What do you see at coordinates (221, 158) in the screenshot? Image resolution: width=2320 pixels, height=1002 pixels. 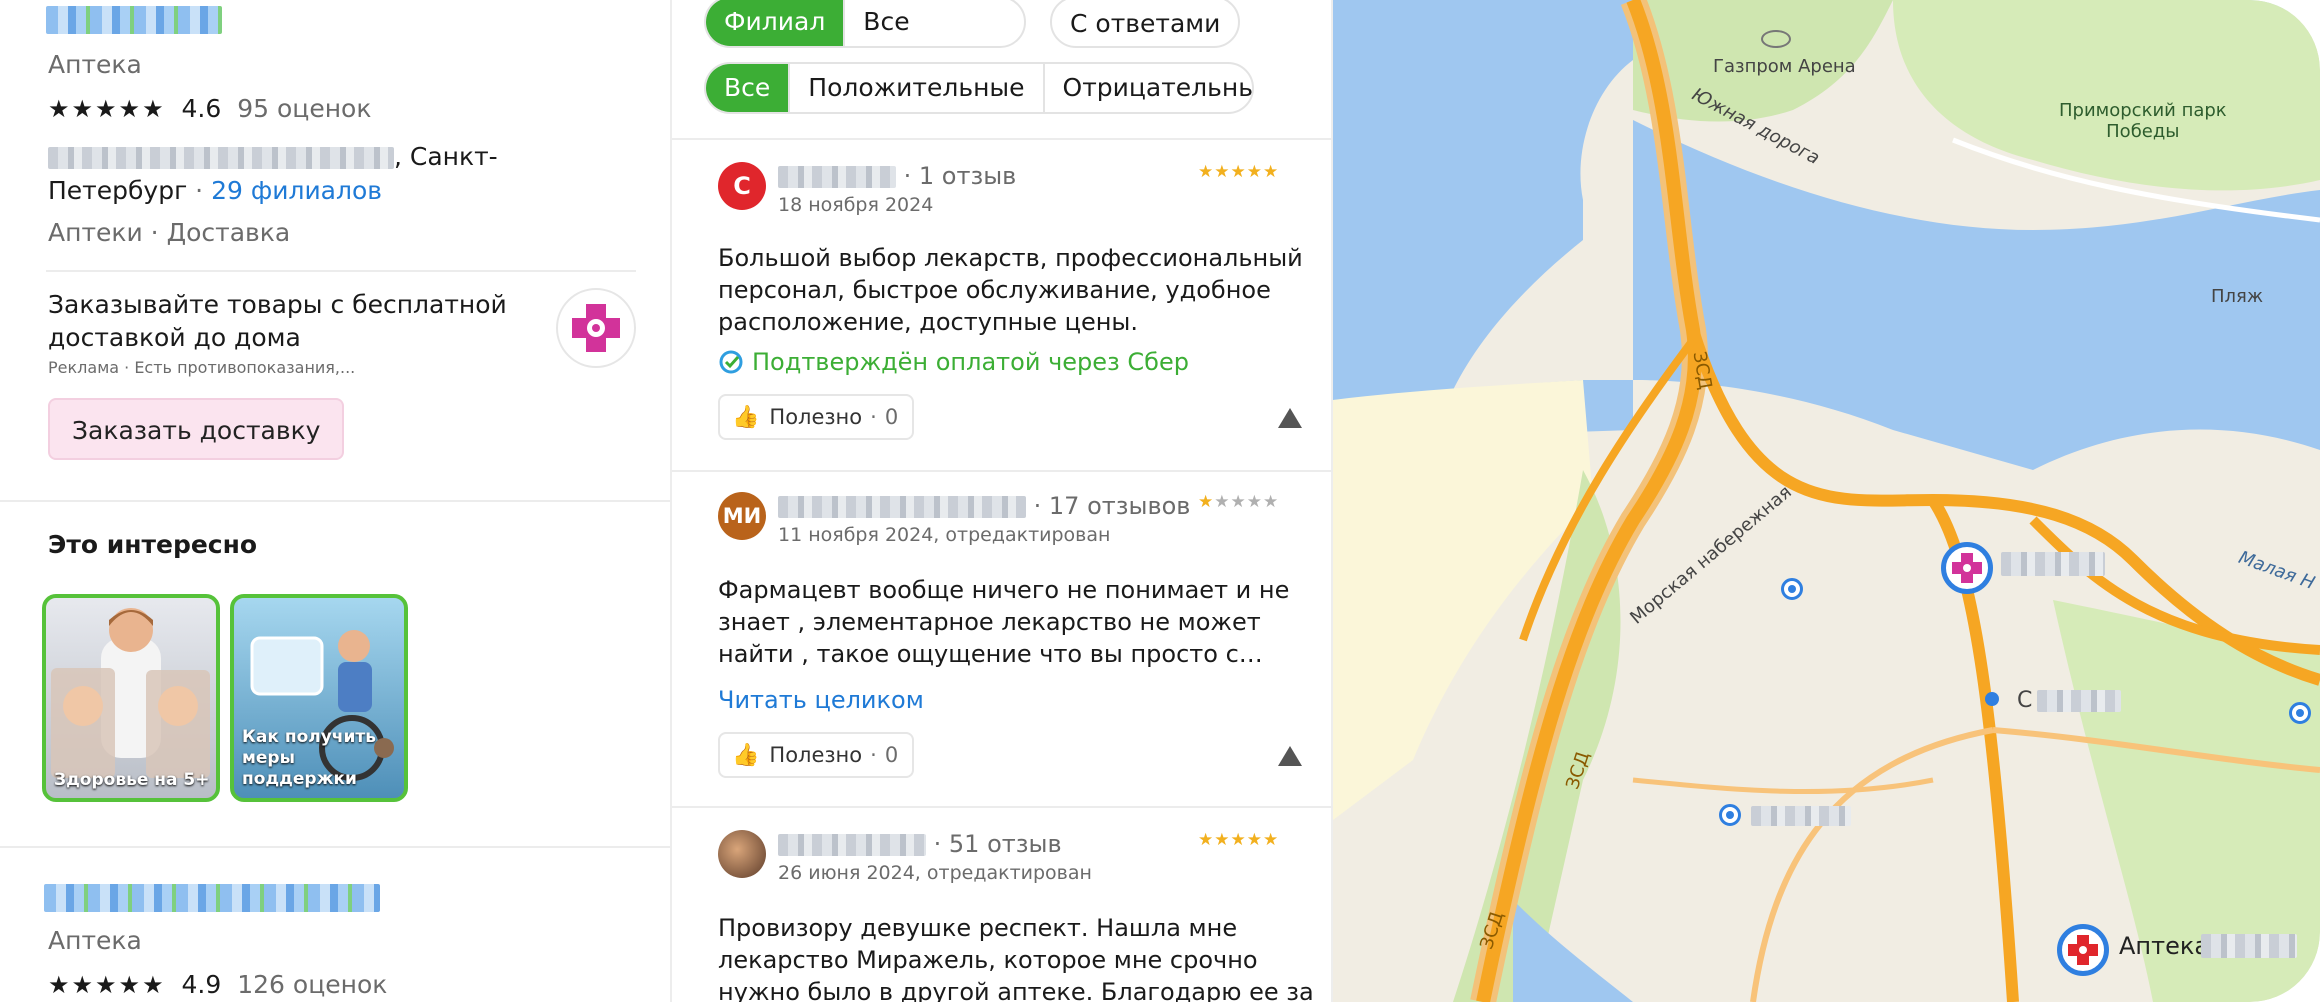 I see `address-redacted` at bounding box center [221, 158].